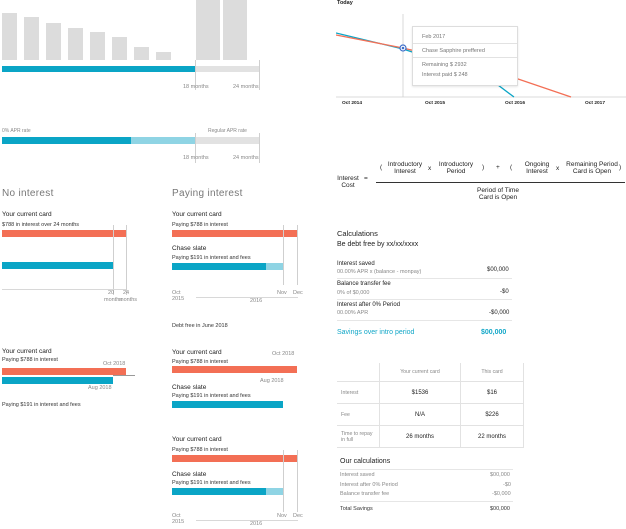 This screenshot has height=529, width=626. Describe the element at coordinates (30, 360) in the screenshot. I see `left2-desc: Paying $788 in interest` at that location.